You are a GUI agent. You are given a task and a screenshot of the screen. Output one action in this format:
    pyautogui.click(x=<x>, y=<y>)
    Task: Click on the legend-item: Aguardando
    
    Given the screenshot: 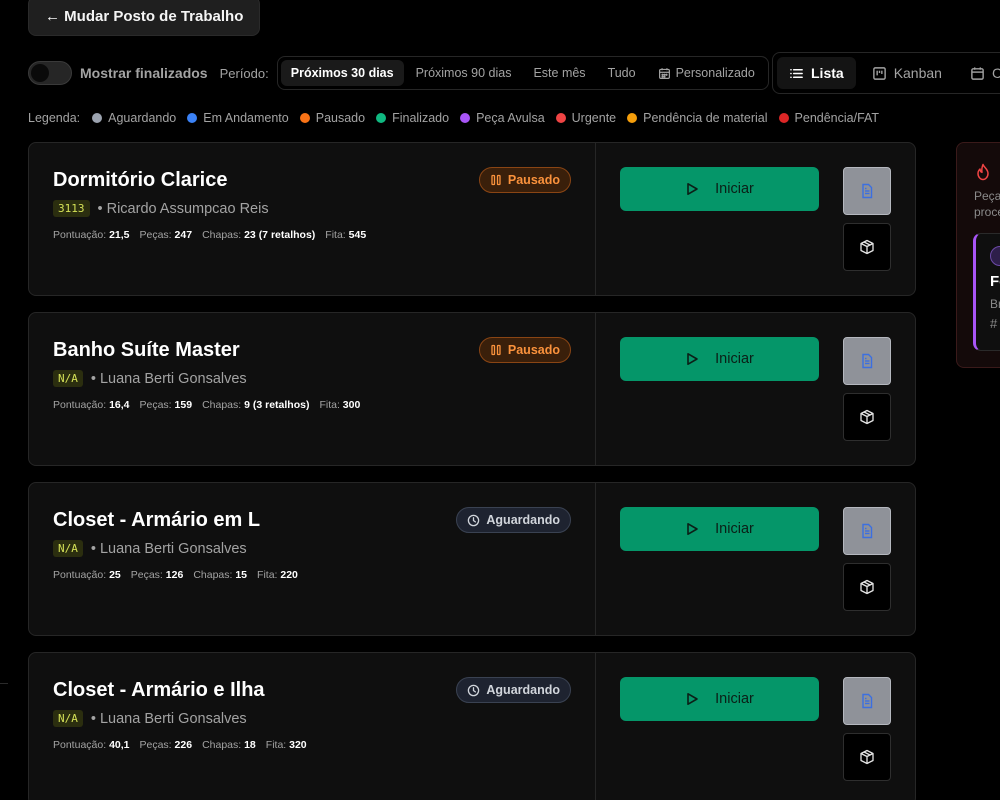 What is the action you would take?
    pyautogui.click(x=134, y=118)
    